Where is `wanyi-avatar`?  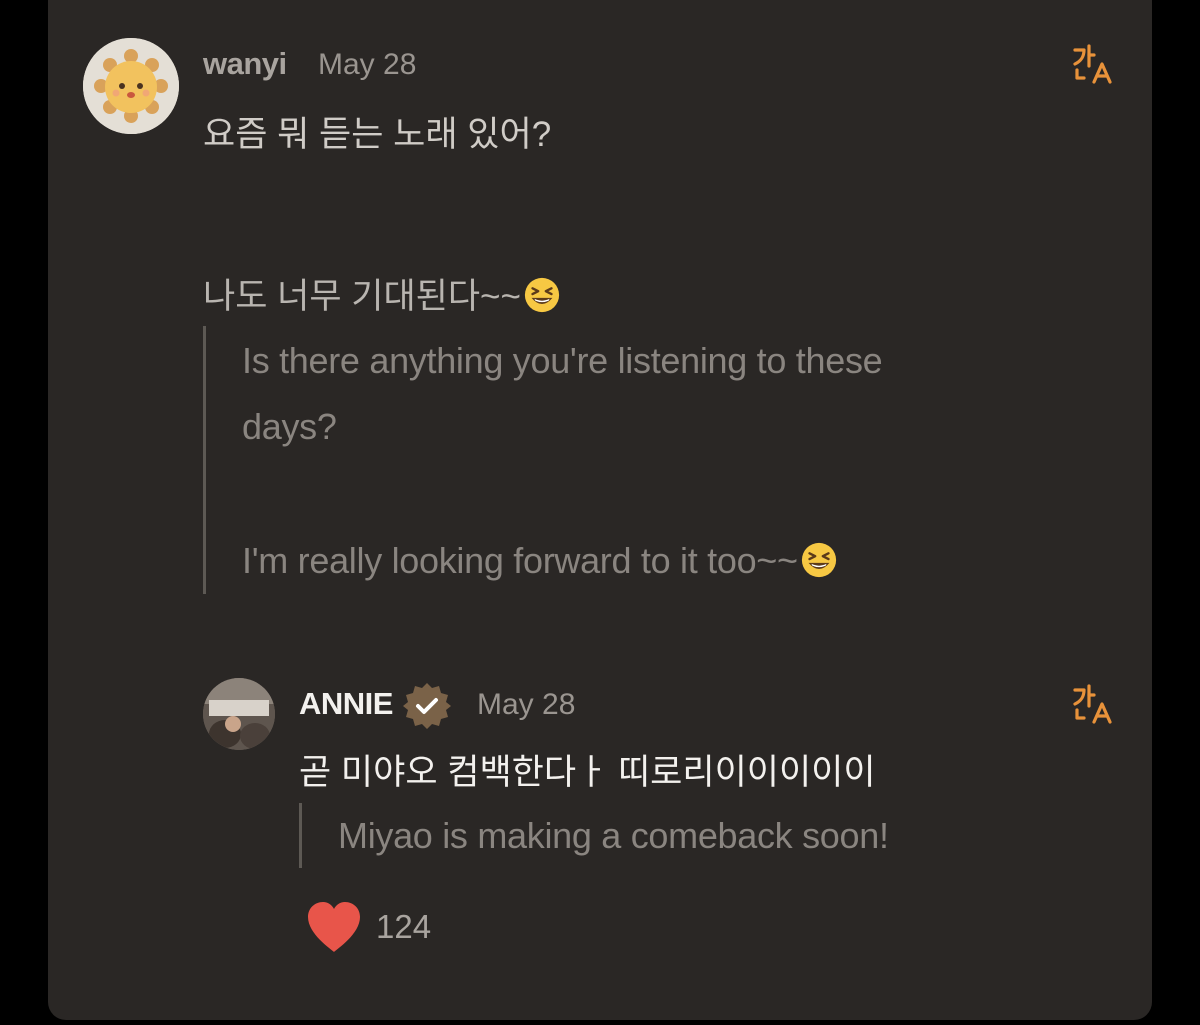
wanyi-avatar is located at coordinates (131, 86).